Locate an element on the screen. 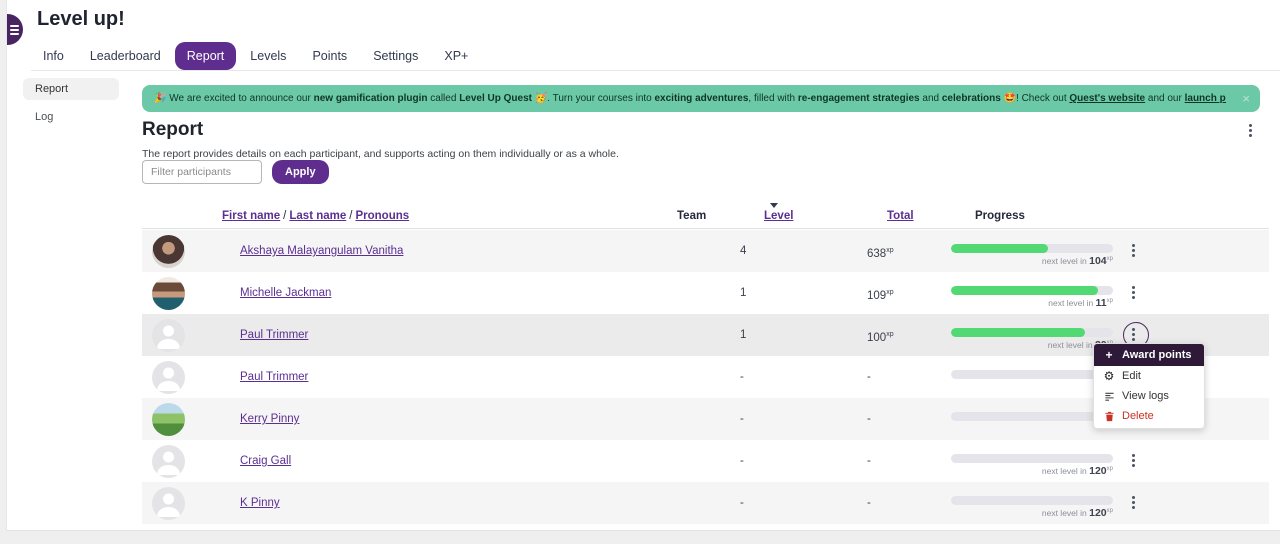 The height and width of the screenshot is (544, 1280). tab-report: Report is located at coordinates (205, 56).